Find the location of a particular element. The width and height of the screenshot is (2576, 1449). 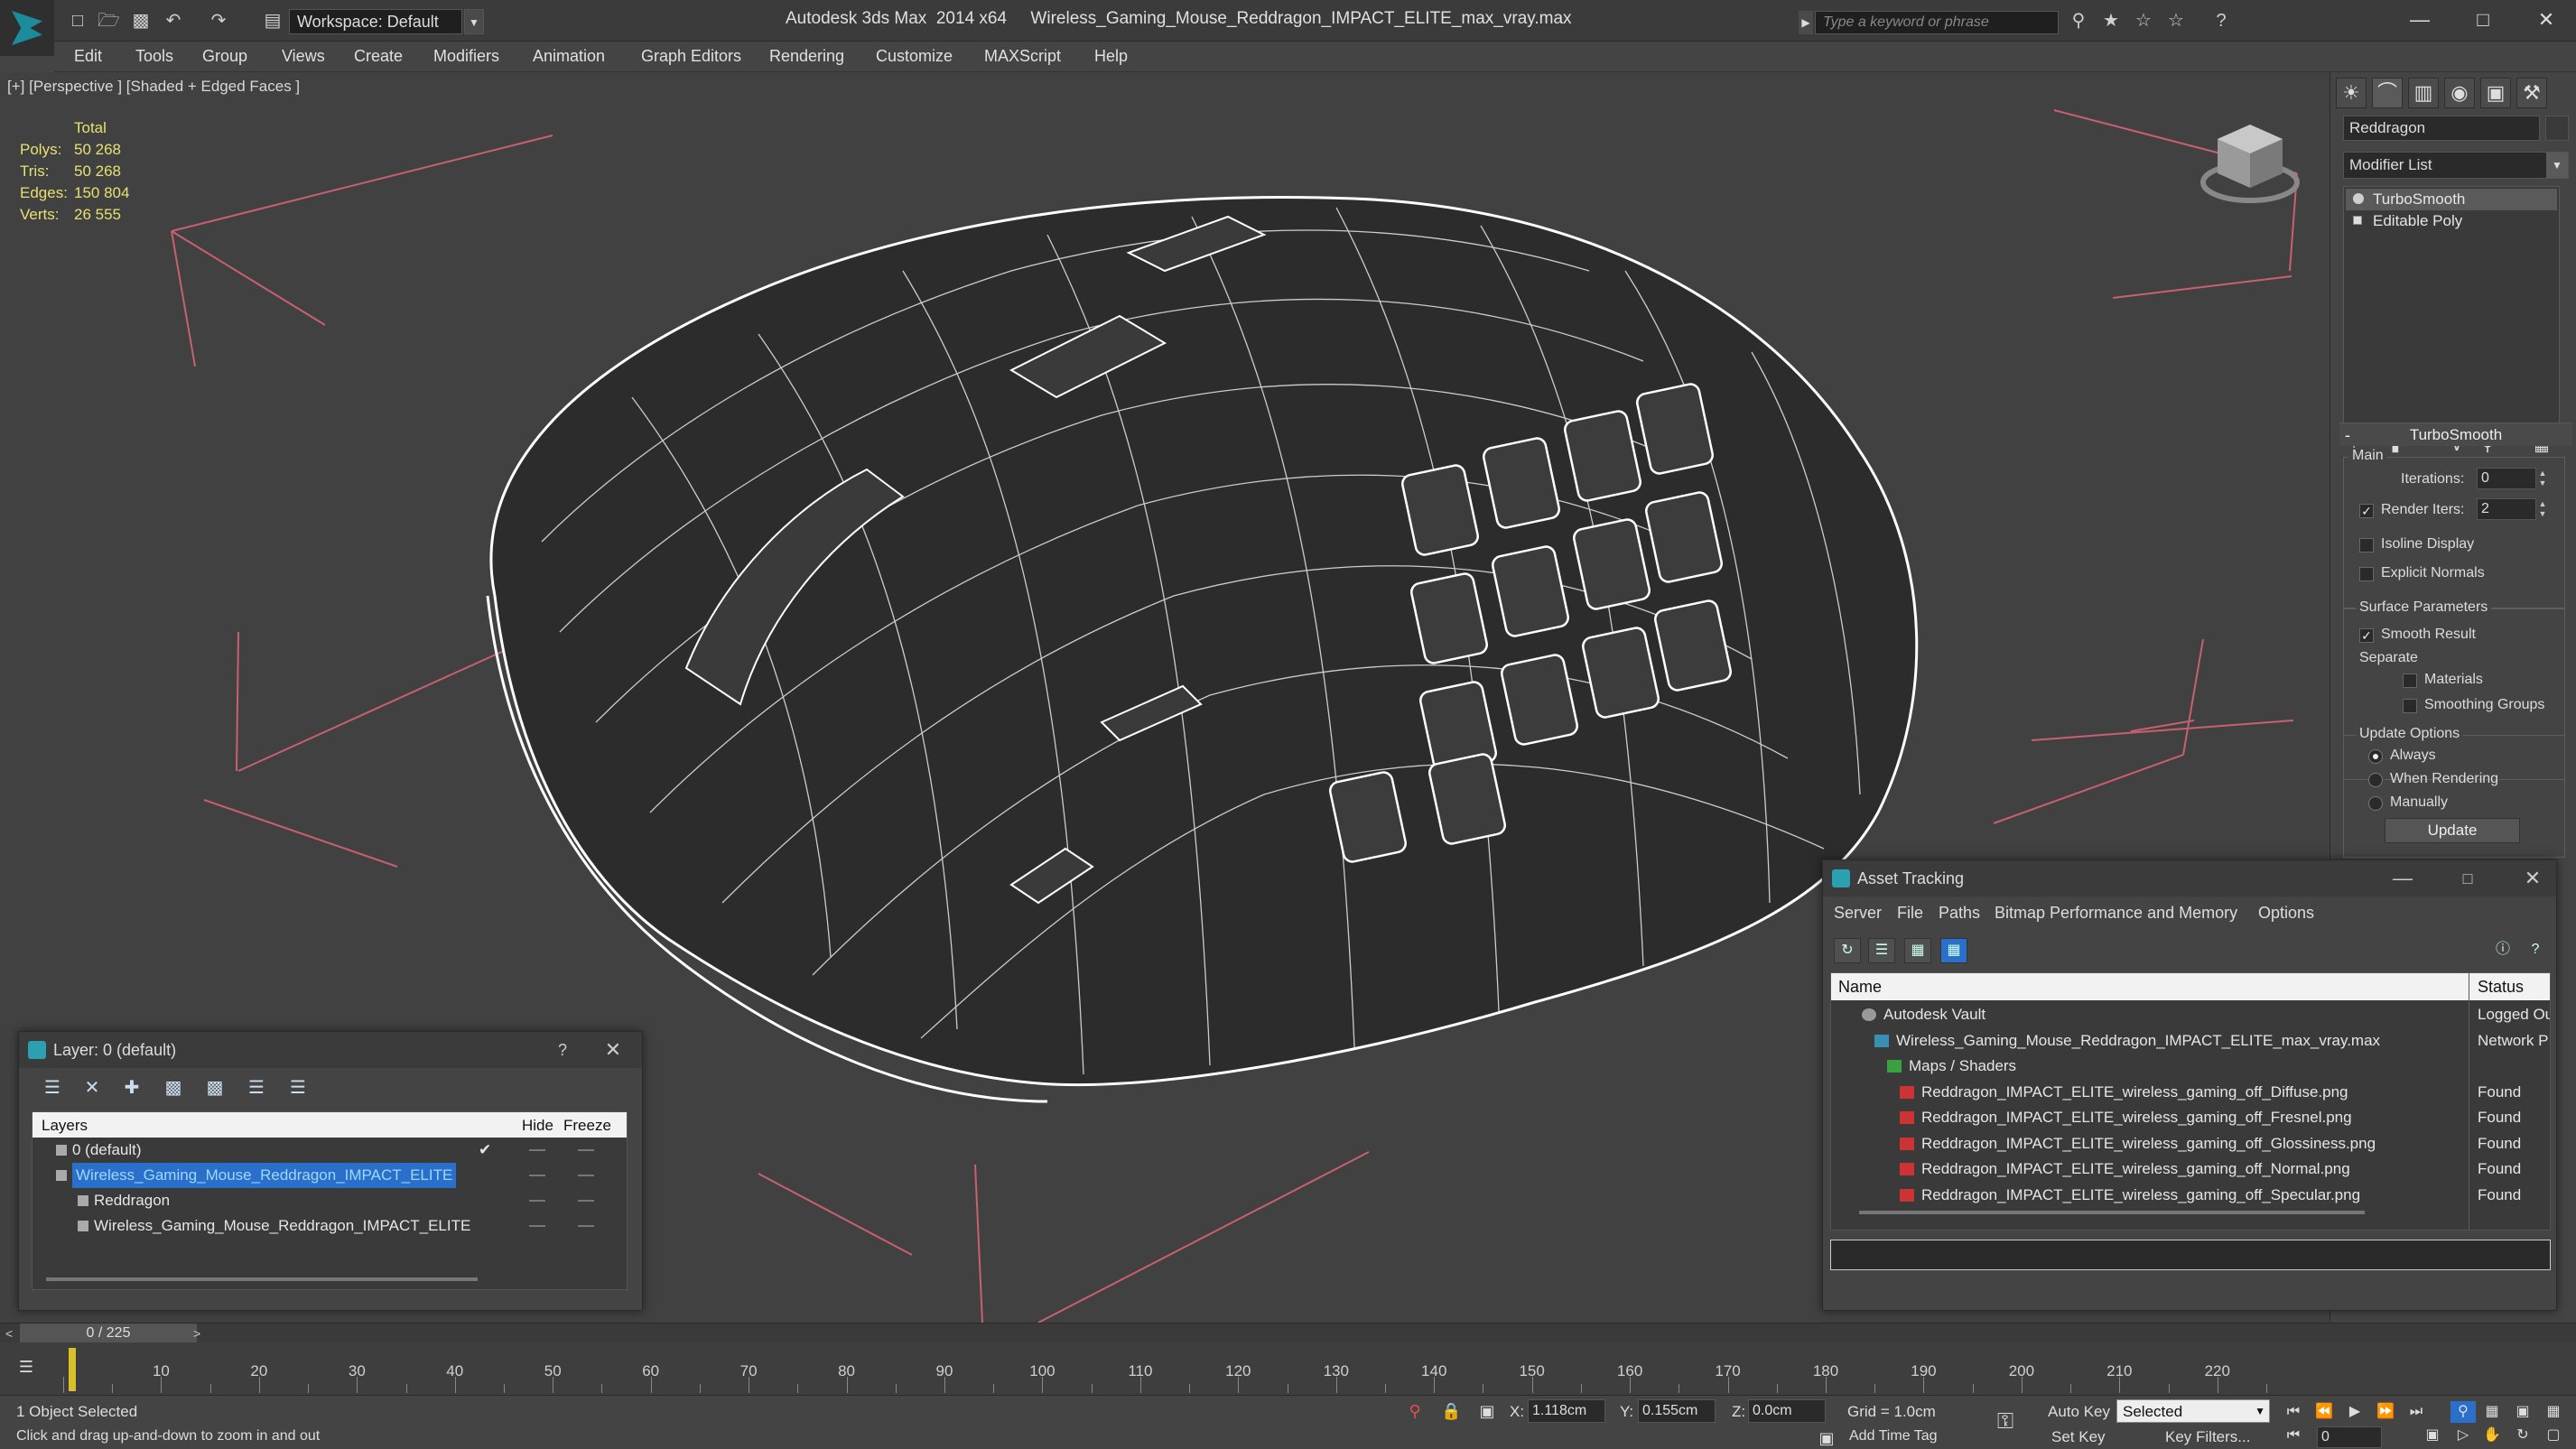

communication-icon: ★ is located at coordinates (2111, 21).